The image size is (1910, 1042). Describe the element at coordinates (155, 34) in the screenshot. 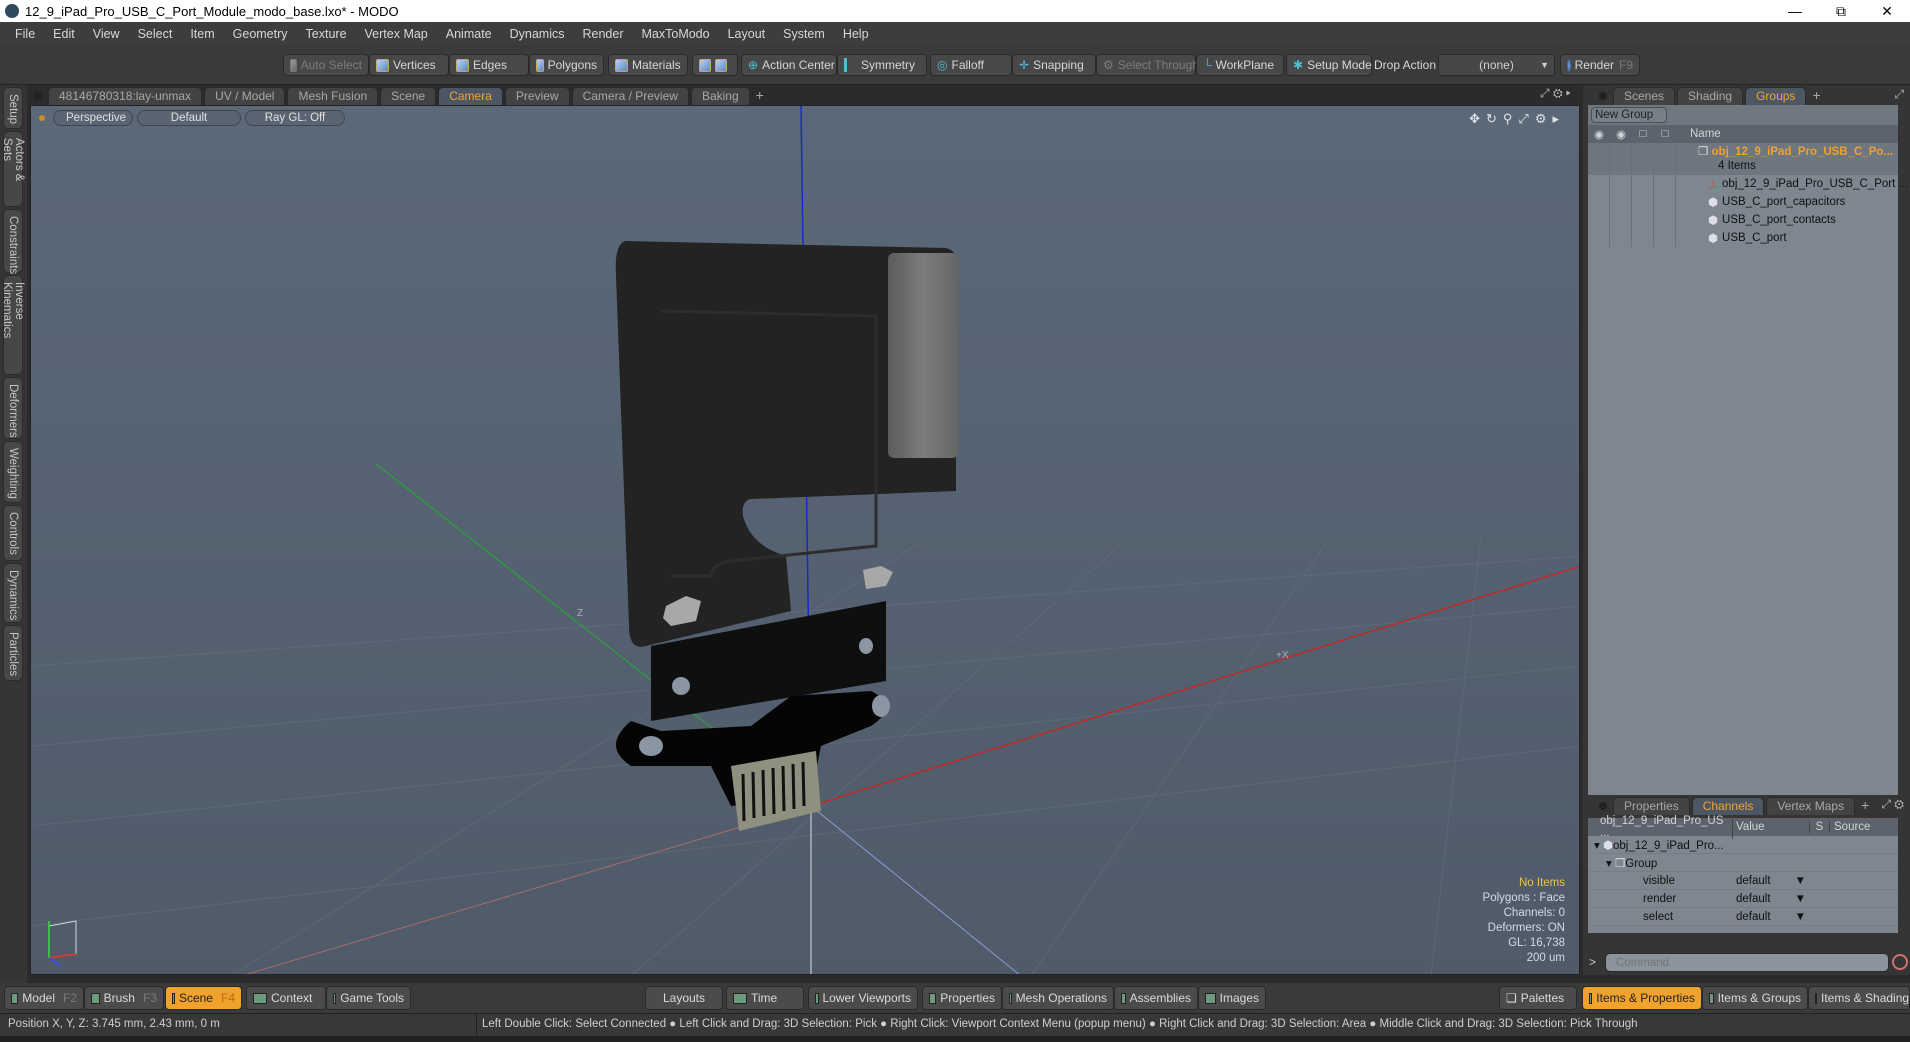

I see `menu-select: Select` at that location.